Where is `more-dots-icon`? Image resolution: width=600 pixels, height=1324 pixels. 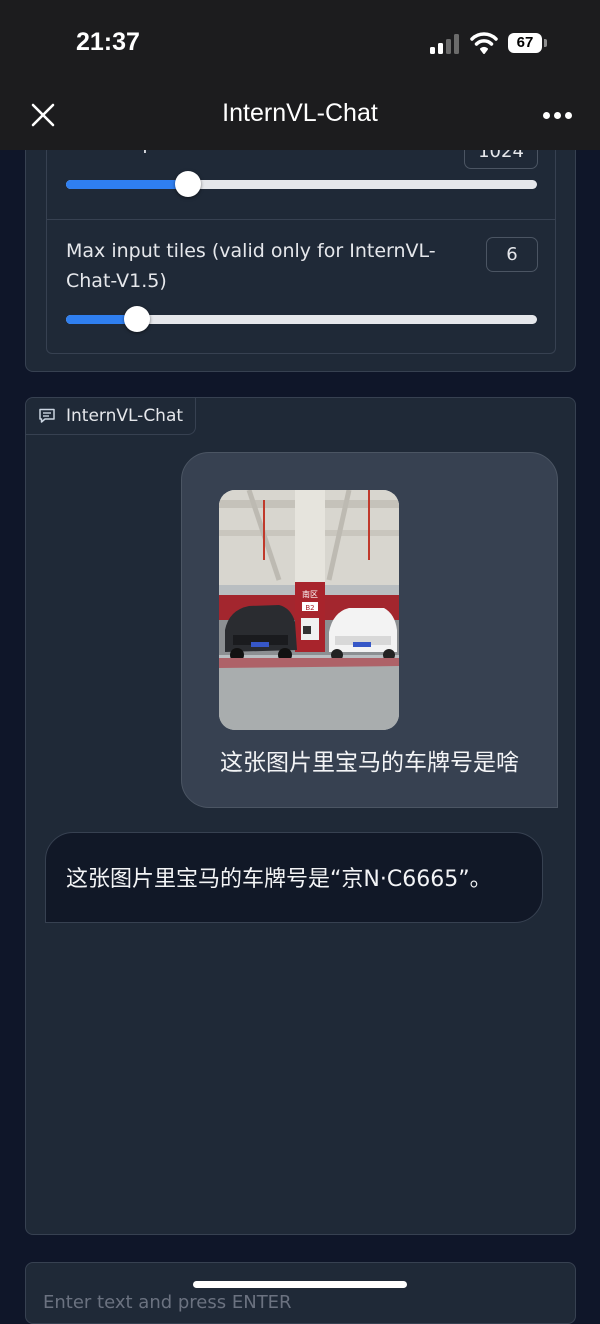
more-dots-icon is located at coordinates (557, 116).